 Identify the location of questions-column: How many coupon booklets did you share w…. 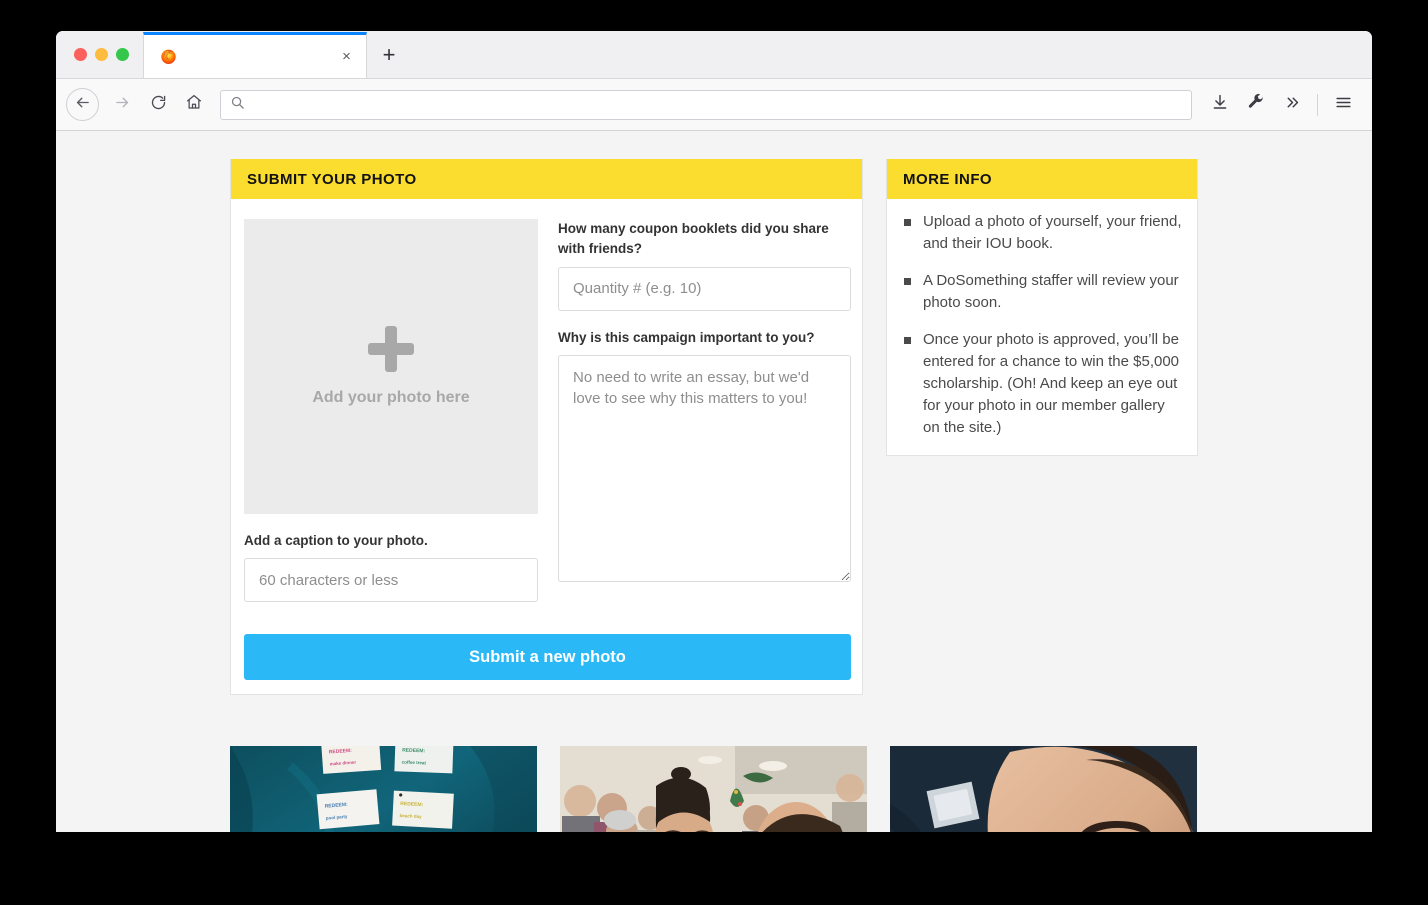
(704, 410).